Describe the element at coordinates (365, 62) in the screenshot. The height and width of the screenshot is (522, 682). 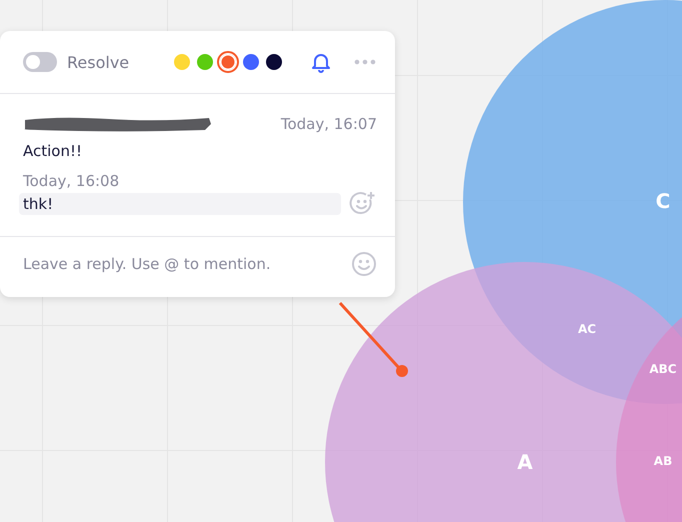
I see `more-options-icon` at that location.